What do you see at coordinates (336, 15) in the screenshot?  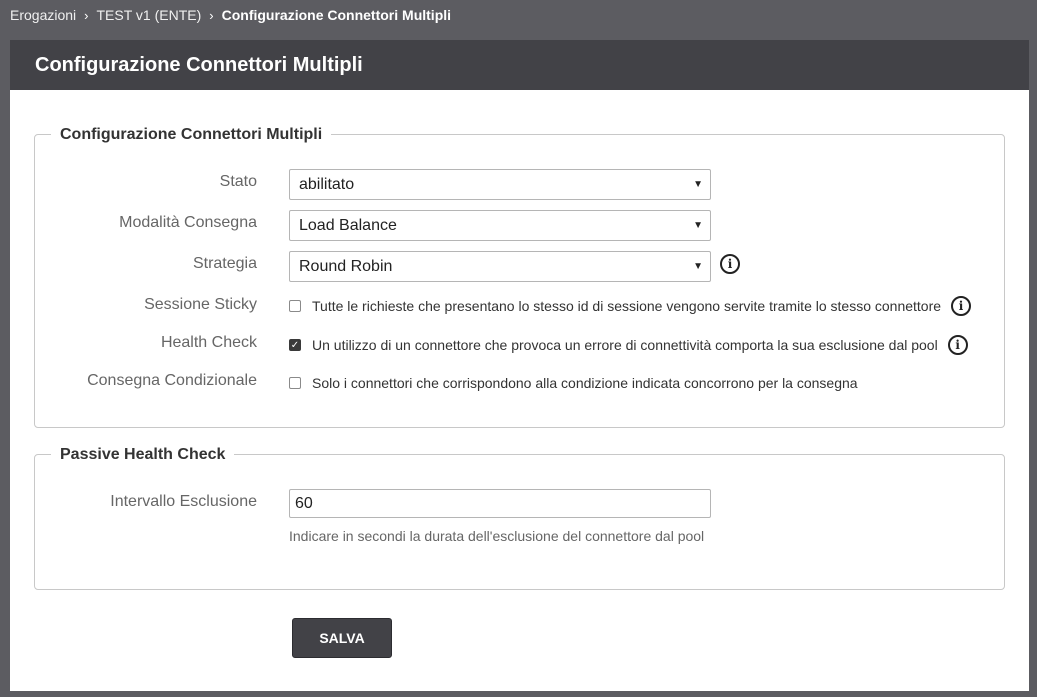 I see `breadcrumb-current: Configurazione Connettori Multipli` at bounding box center [336, 15].